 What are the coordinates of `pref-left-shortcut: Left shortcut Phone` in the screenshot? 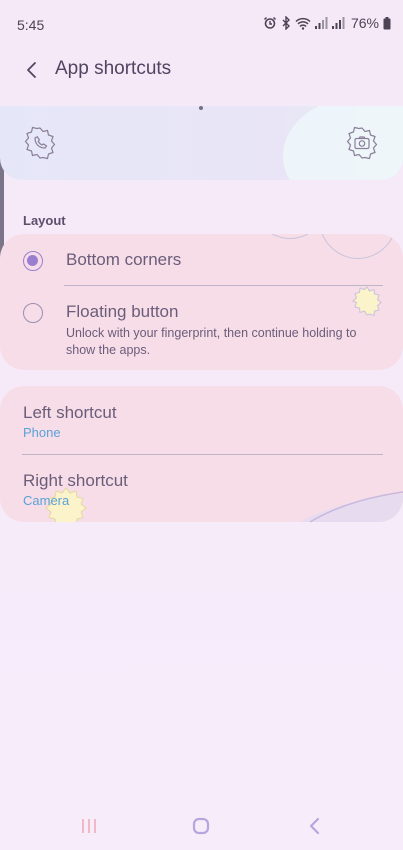 It's located at (201, 420).